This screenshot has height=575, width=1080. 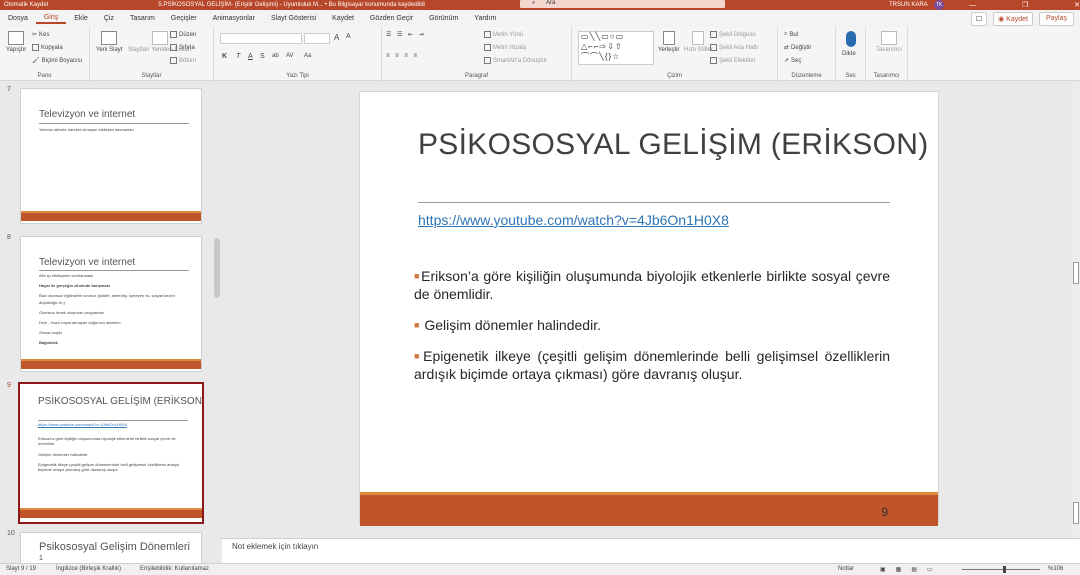 I want to click on notes-placeholder: Not eklemek için tıklayın, so click(x=275, y=546).